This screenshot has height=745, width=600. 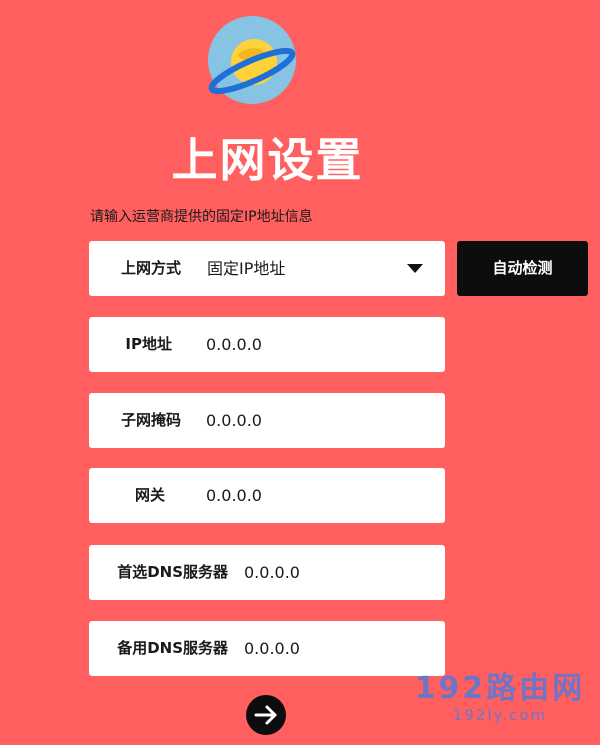 What do you see at coordinates (267, 495) in the screenshot?
I see `gateway-field: 网关 0.0.0.0` at bounding box center [267, 495].